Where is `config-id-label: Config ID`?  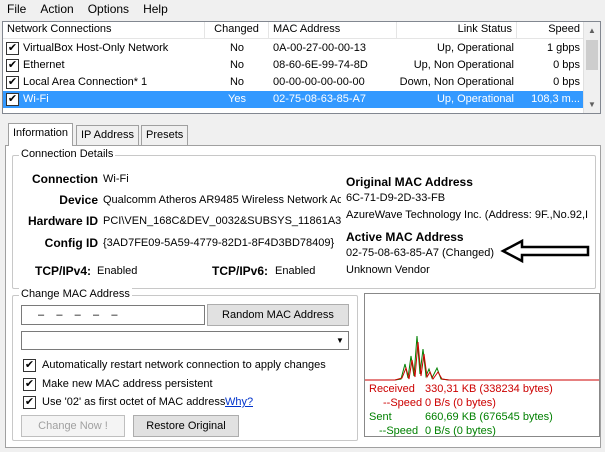 config-id-label: Config ID is located at coordinates (71, 243).